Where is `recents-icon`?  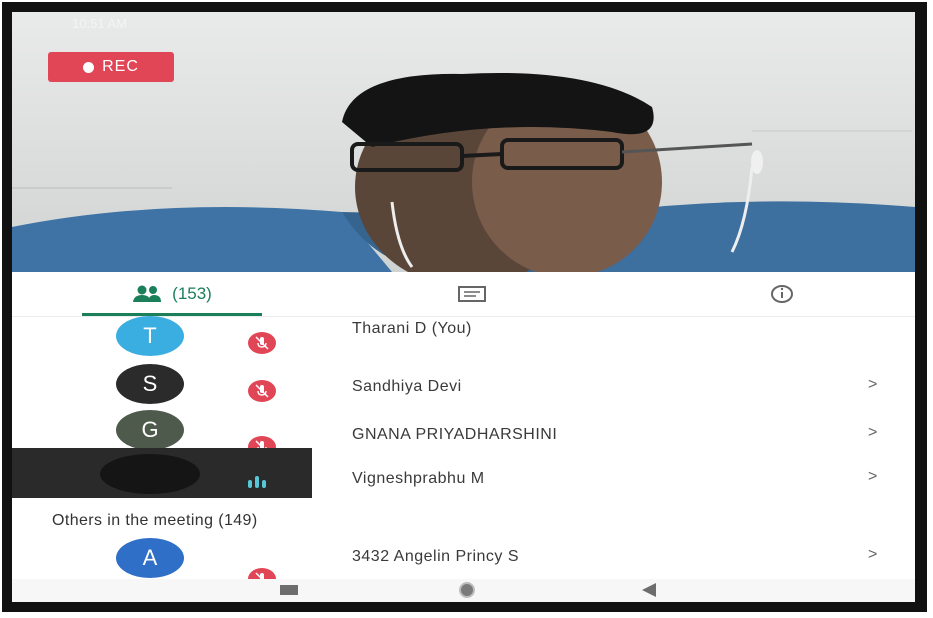
recents-icon is located at coordinates (289, 590).